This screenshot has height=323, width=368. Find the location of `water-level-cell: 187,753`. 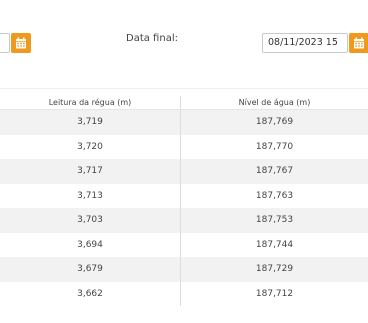

water-level-cell: 187,753 is located at coordinates (274, 220).